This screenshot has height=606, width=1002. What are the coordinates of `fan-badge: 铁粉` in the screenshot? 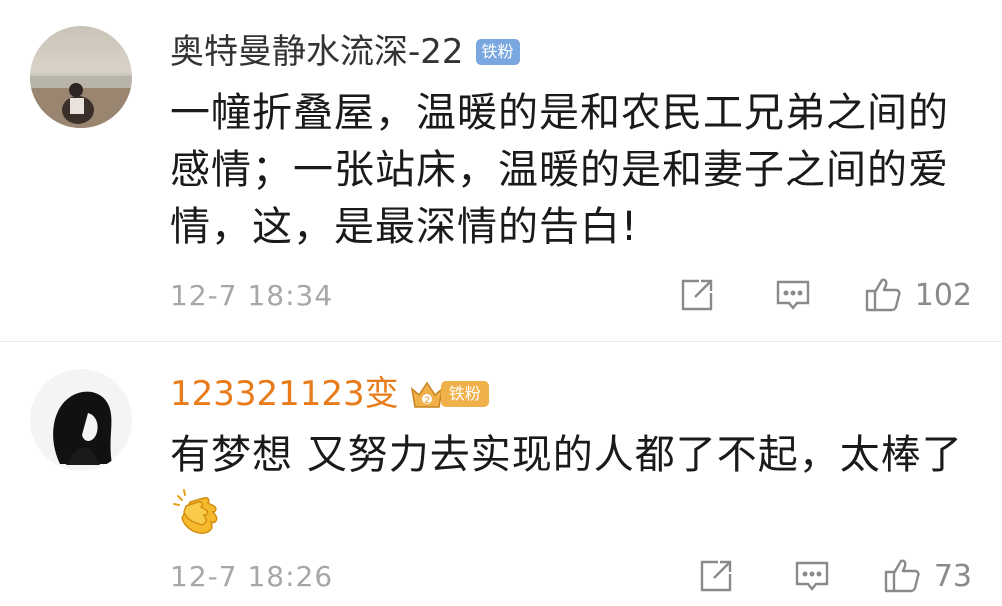 It's located at (497, 52).